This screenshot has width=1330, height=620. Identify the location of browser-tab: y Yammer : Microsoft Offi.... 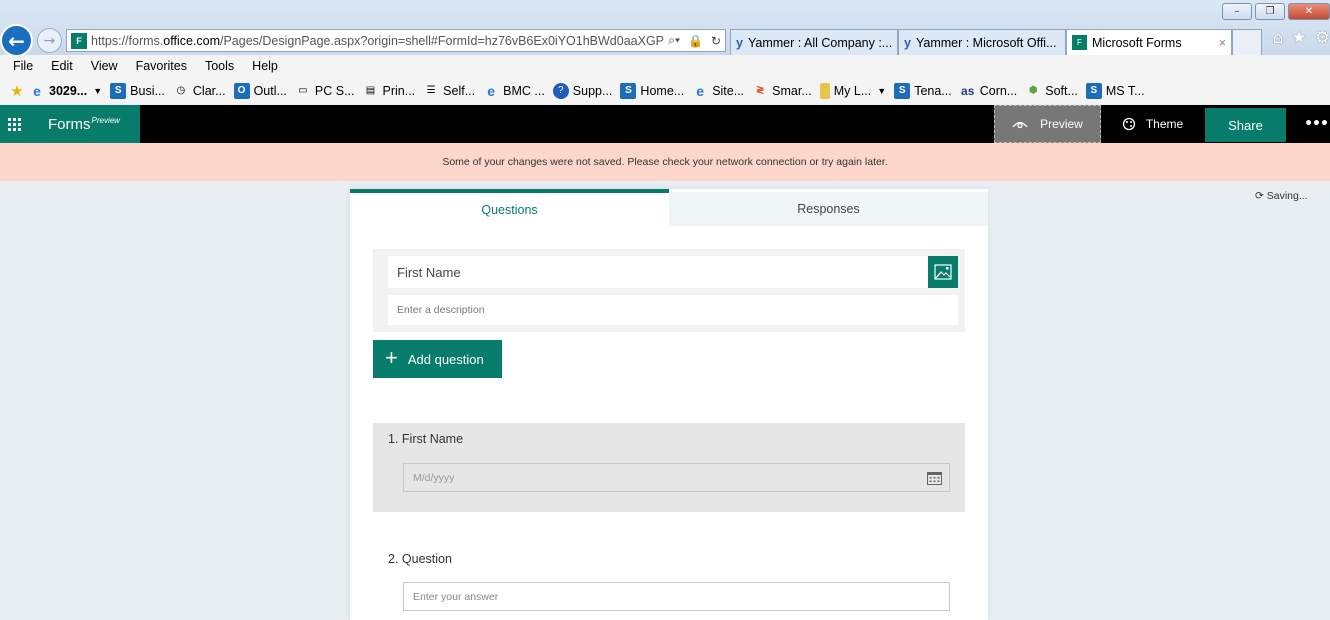
(982, 42).